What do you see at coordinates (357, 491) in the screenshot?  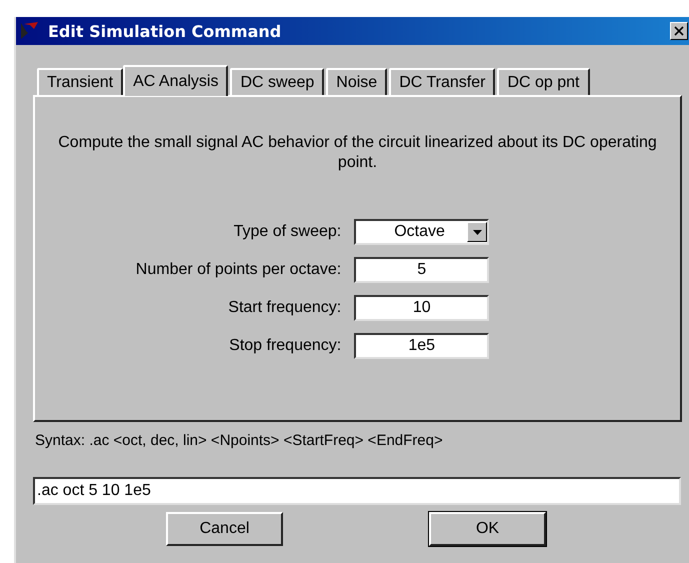 I see `command-field: .ac oct 5 10 1e5` at bounding box center [357, 491].